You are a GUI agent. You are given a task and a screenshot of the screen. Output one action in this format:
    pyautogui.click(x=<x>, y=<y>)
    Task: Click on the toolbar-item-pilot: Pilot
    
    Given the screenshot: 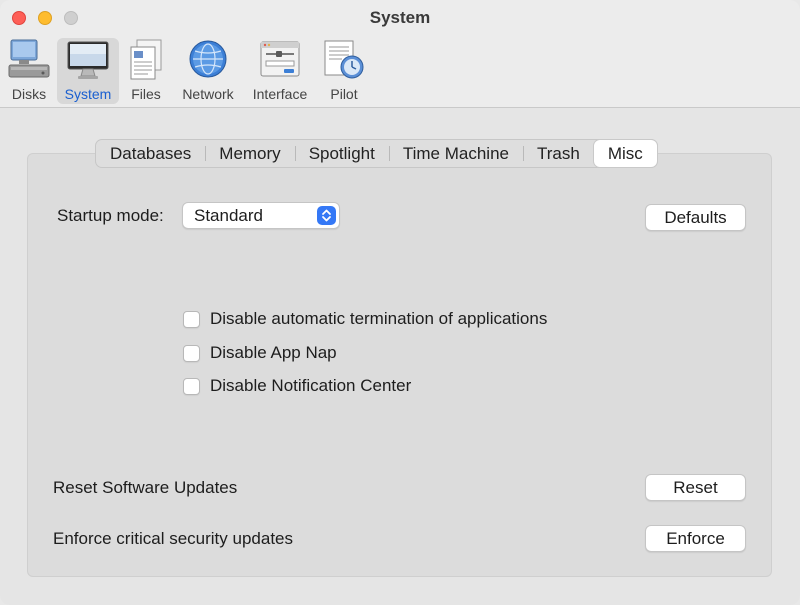 What is the action you would take?
    pyautogui.click(x=344, y=71)
    